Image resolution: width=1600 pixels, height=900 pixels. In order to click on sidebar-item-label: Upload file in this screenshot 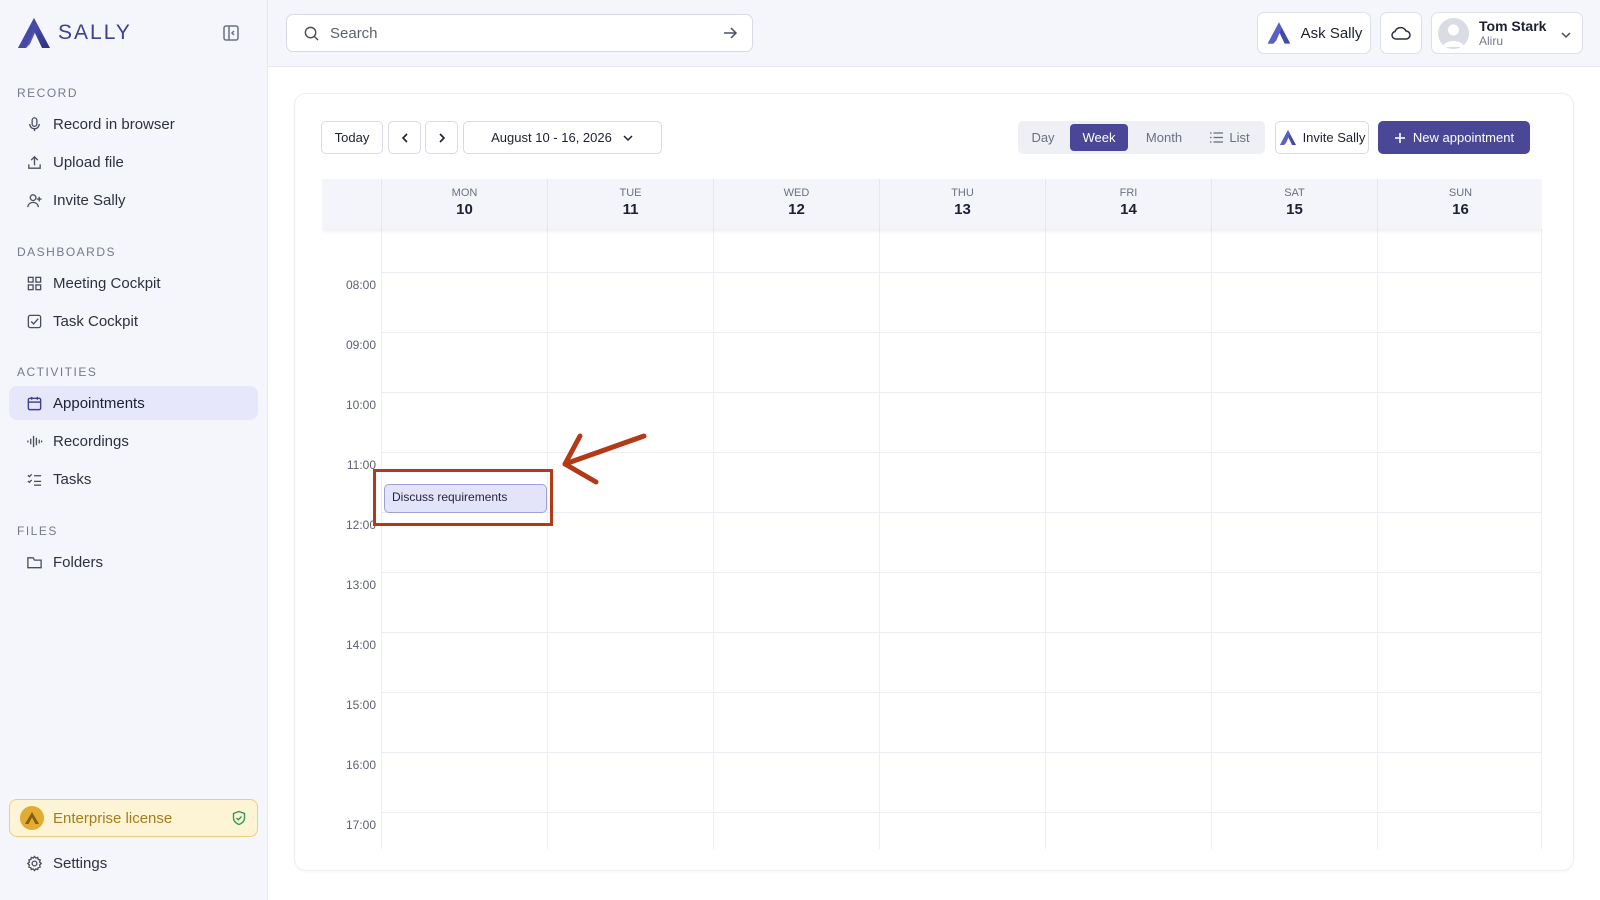, I will do `click(88, 162)`.